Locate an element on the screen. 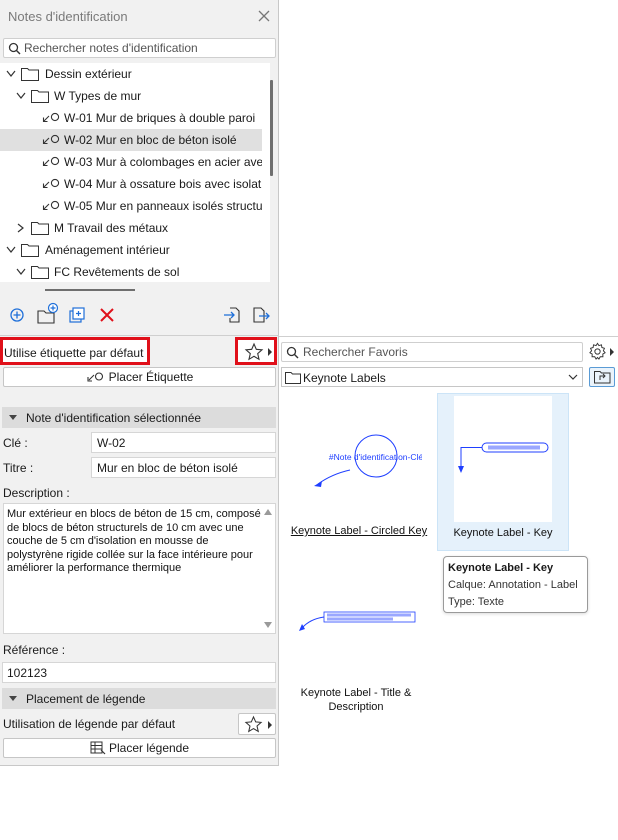 Image resolution: width=618 pixels, height=840 pixels. panel-title-bar: Notes d'identification is located at coordinates (139, 16).